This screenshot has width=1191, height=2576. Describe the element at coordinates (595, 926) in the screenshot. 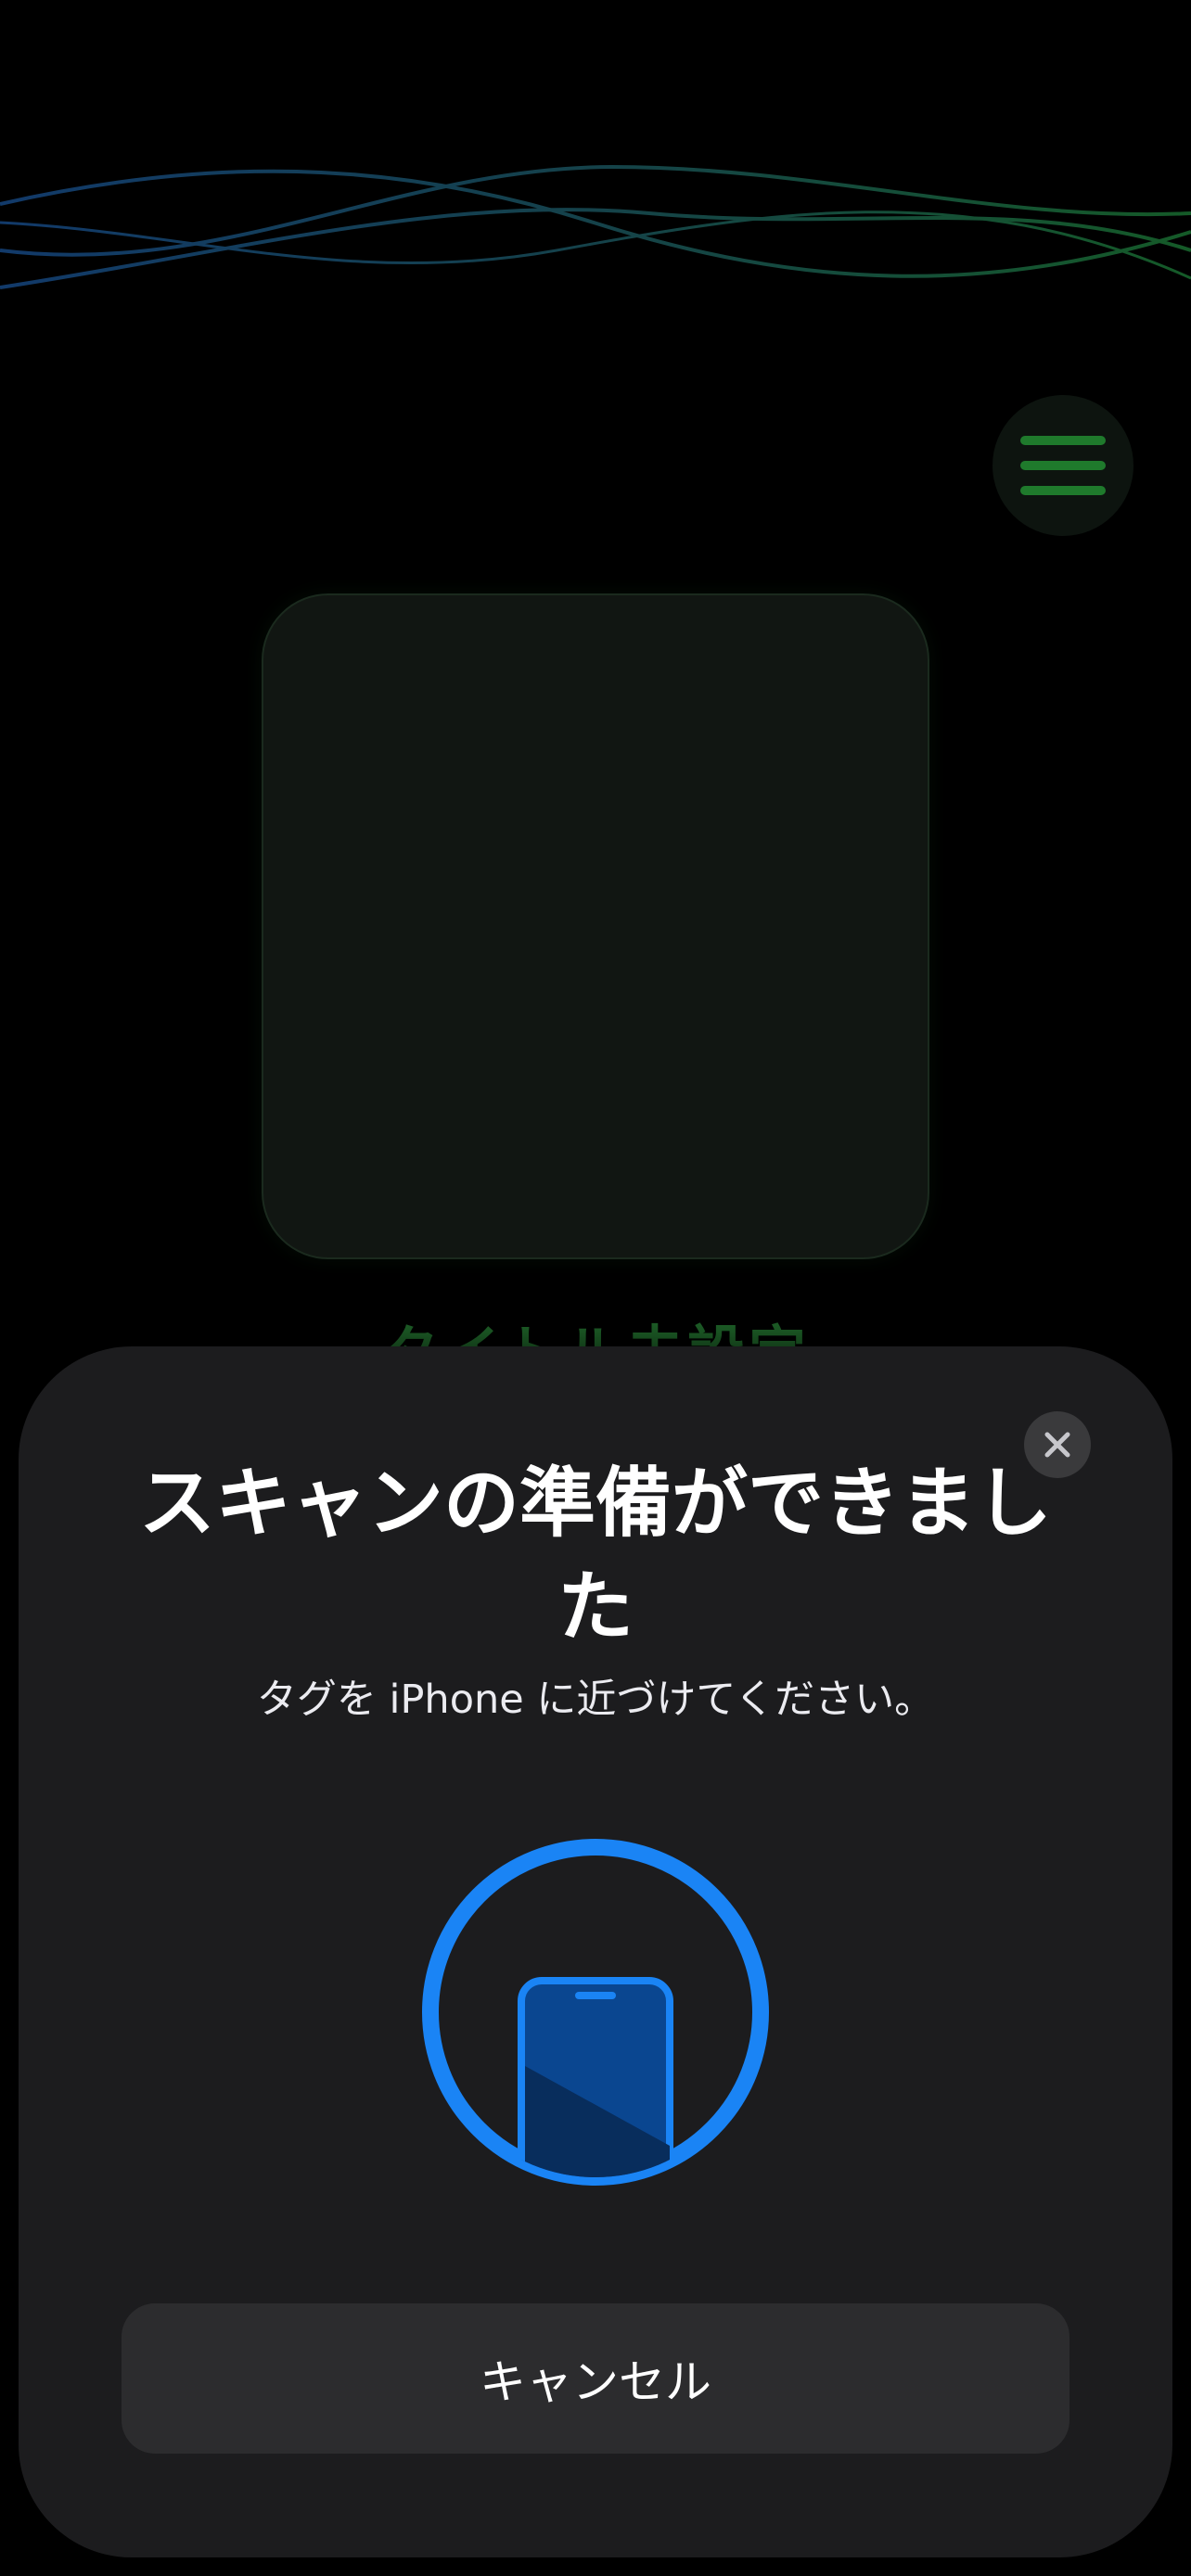

I see `artwork-placeholder` at that location.